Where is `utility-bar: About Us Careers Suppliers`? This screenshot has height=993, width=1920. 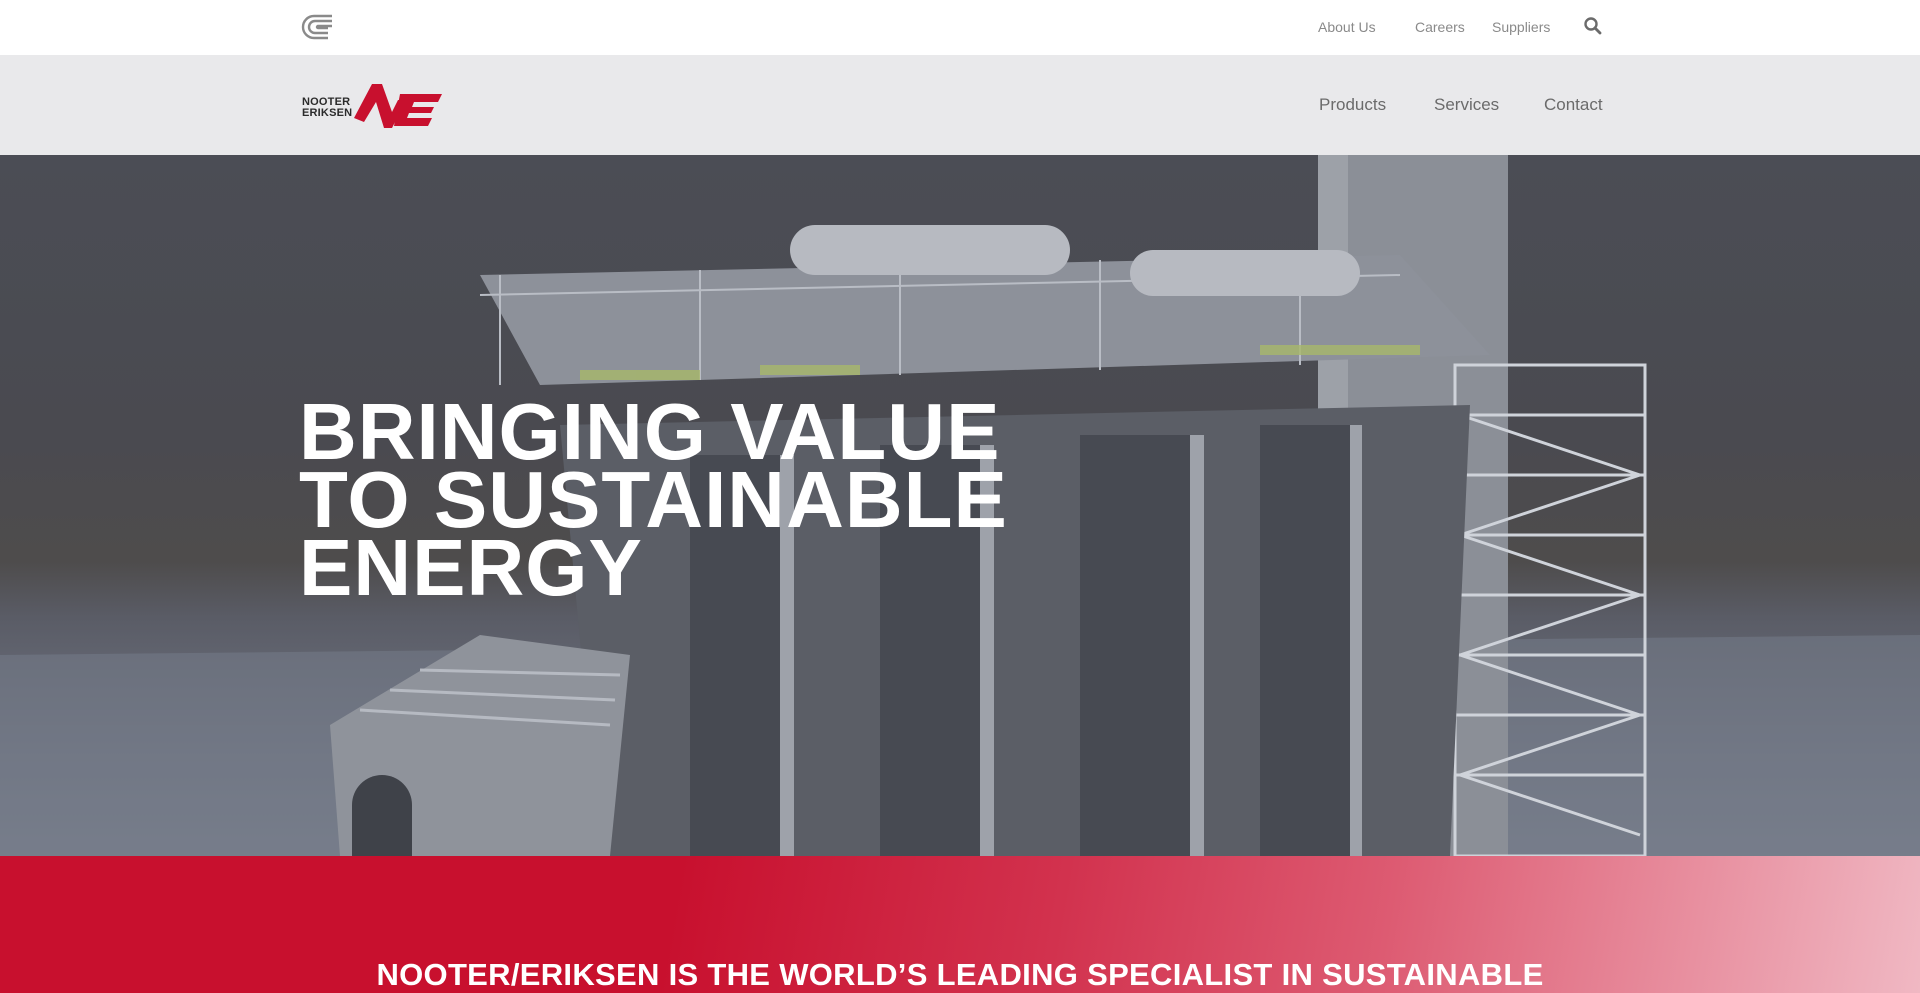 utility-bar: About Us Careers Suppliers is located at coordinates (960, 27).